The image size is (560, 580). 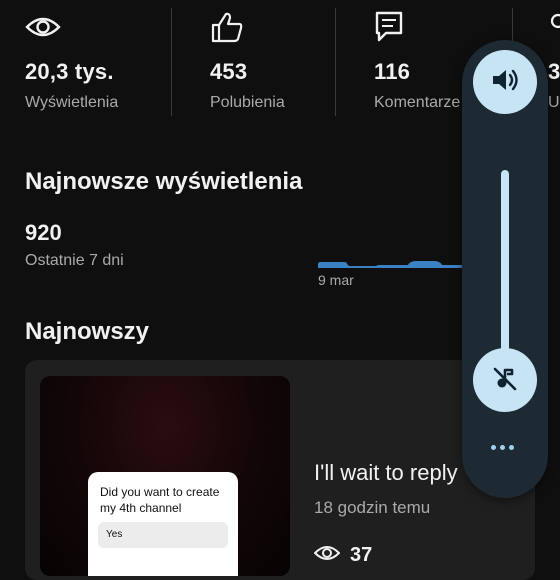 I want to click on recent-views-period: Ostatnie 7 dni, so click(x=74, y=260).